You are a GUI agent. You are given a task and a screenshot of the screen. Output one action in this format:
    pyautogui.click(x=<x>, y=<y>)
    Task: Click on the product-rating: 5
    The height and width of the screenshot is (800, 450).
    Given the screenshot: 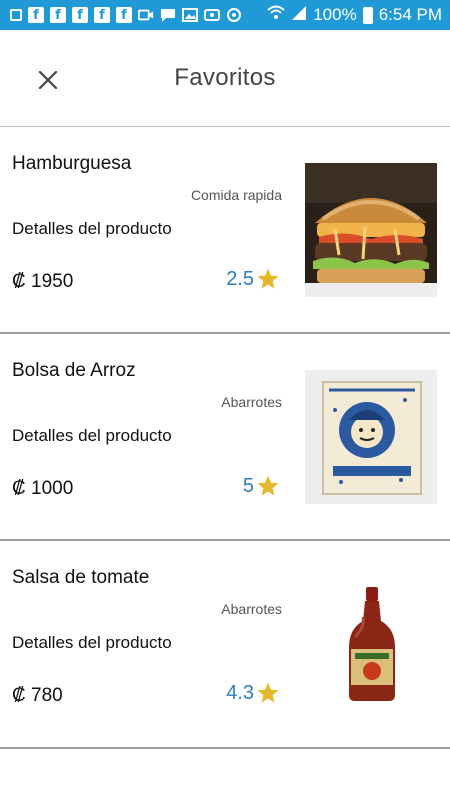 What is the action you would take?
    pyautogui.click(x=261, y=486)
    